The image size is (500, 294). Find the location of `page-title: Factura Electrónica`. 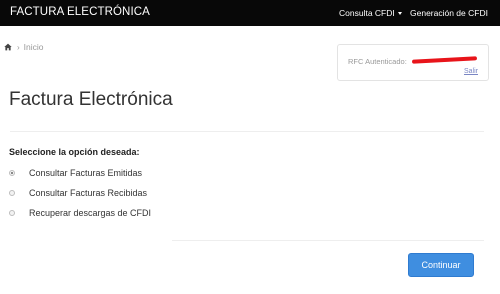

page-title: Factura Electrónica is located at coordinates (91, 99).